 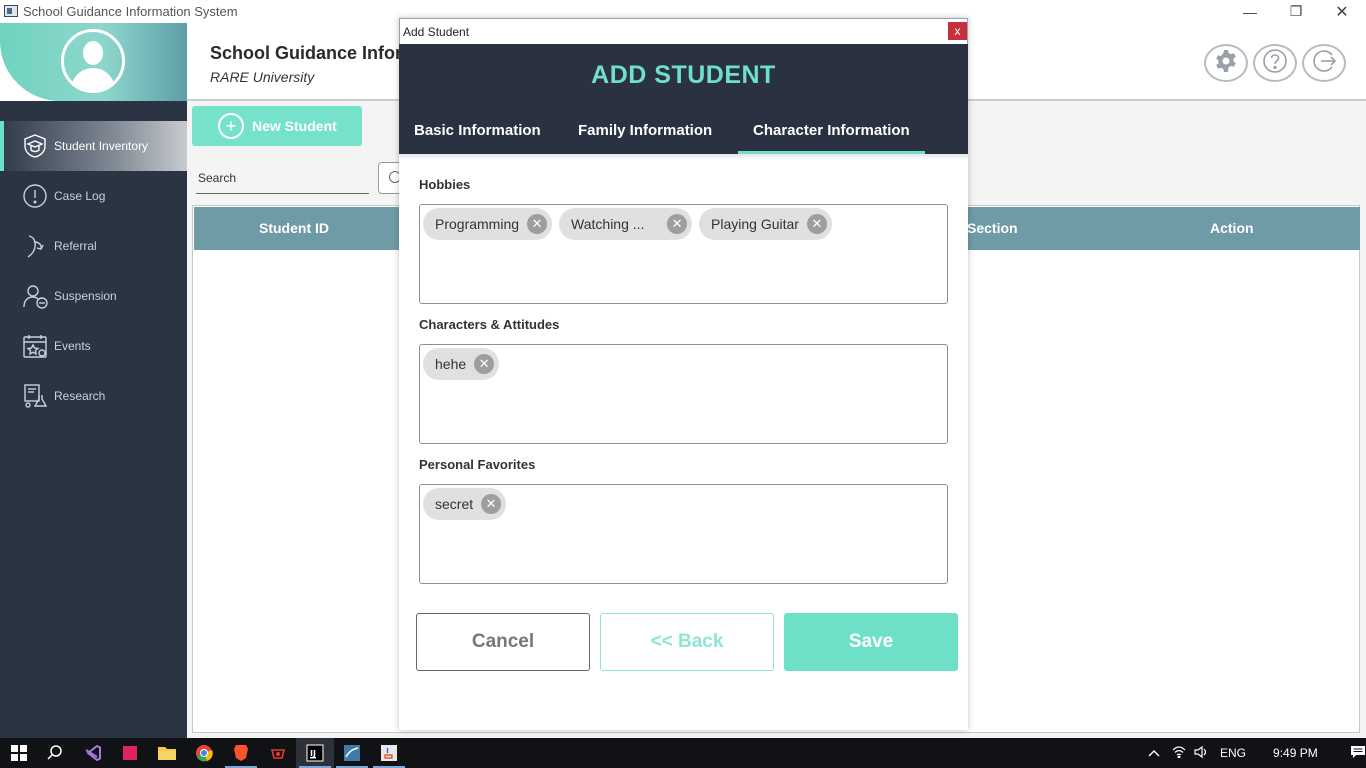 I want to click on system-tray: ENG 9:49 PM, so click(x=1257, y=753).